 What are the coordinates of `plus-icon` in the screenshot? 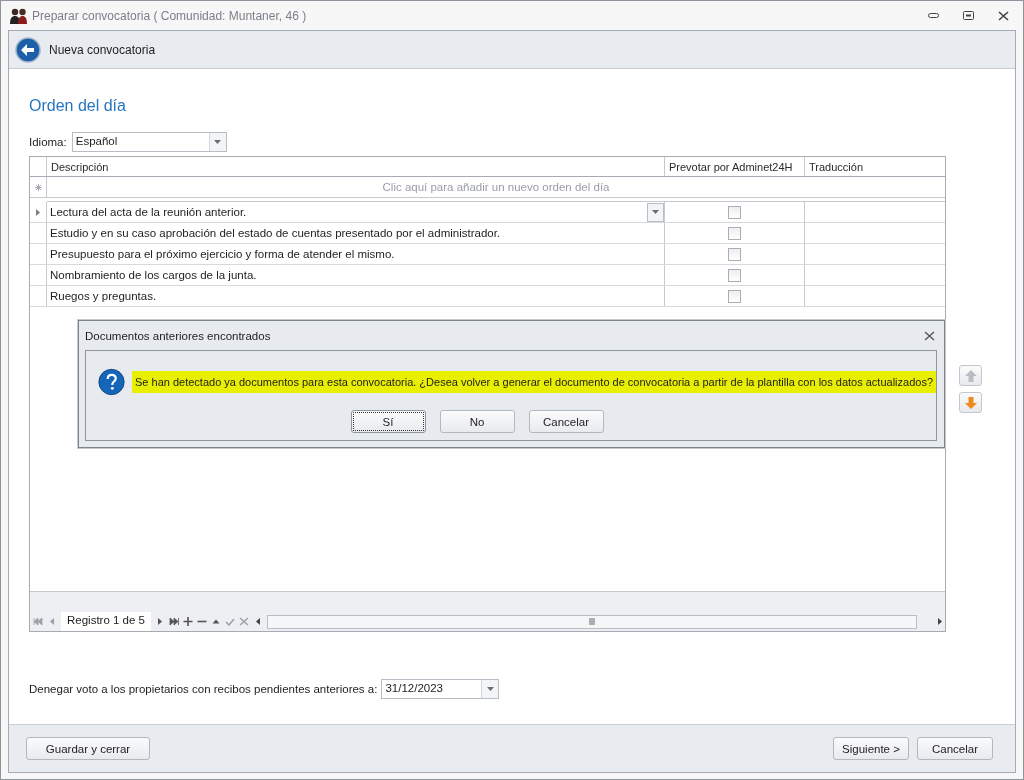 It's located at (188, 621).